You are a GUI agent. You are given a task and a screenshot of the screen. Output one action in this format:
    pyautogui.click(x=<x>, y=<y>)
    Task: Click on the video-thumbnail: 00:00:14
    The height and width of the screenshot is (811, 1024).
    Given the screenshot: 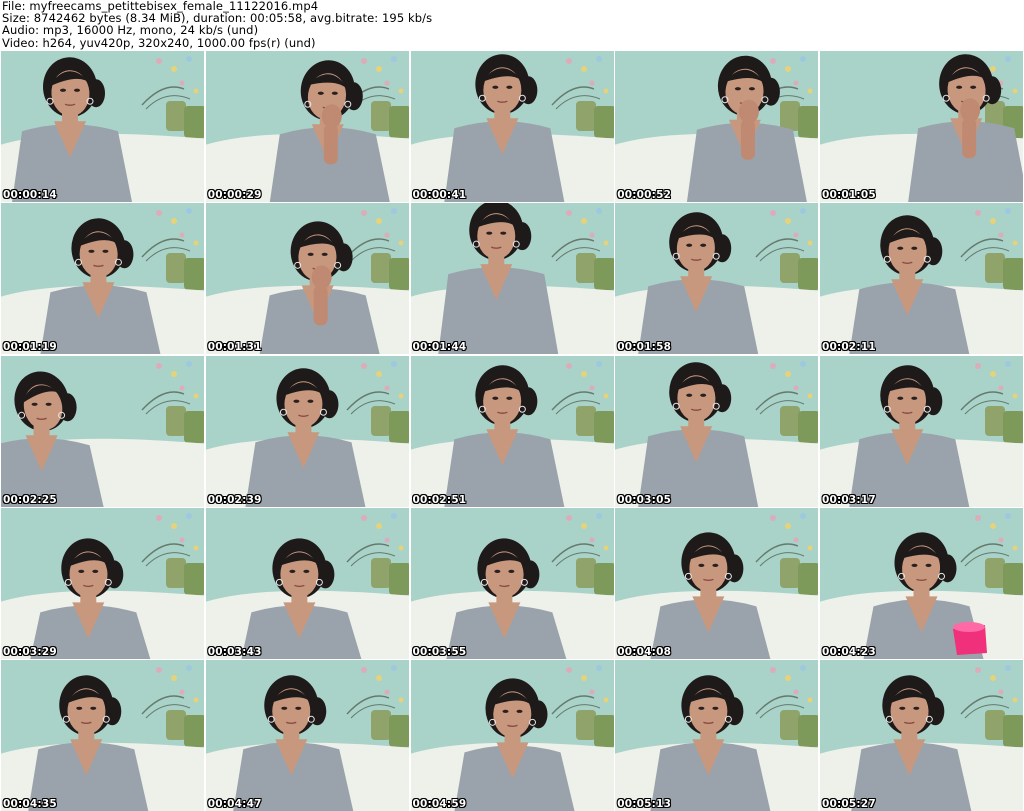 What is the action you would take?
    pyautogui.click(x=102, y=126)
    